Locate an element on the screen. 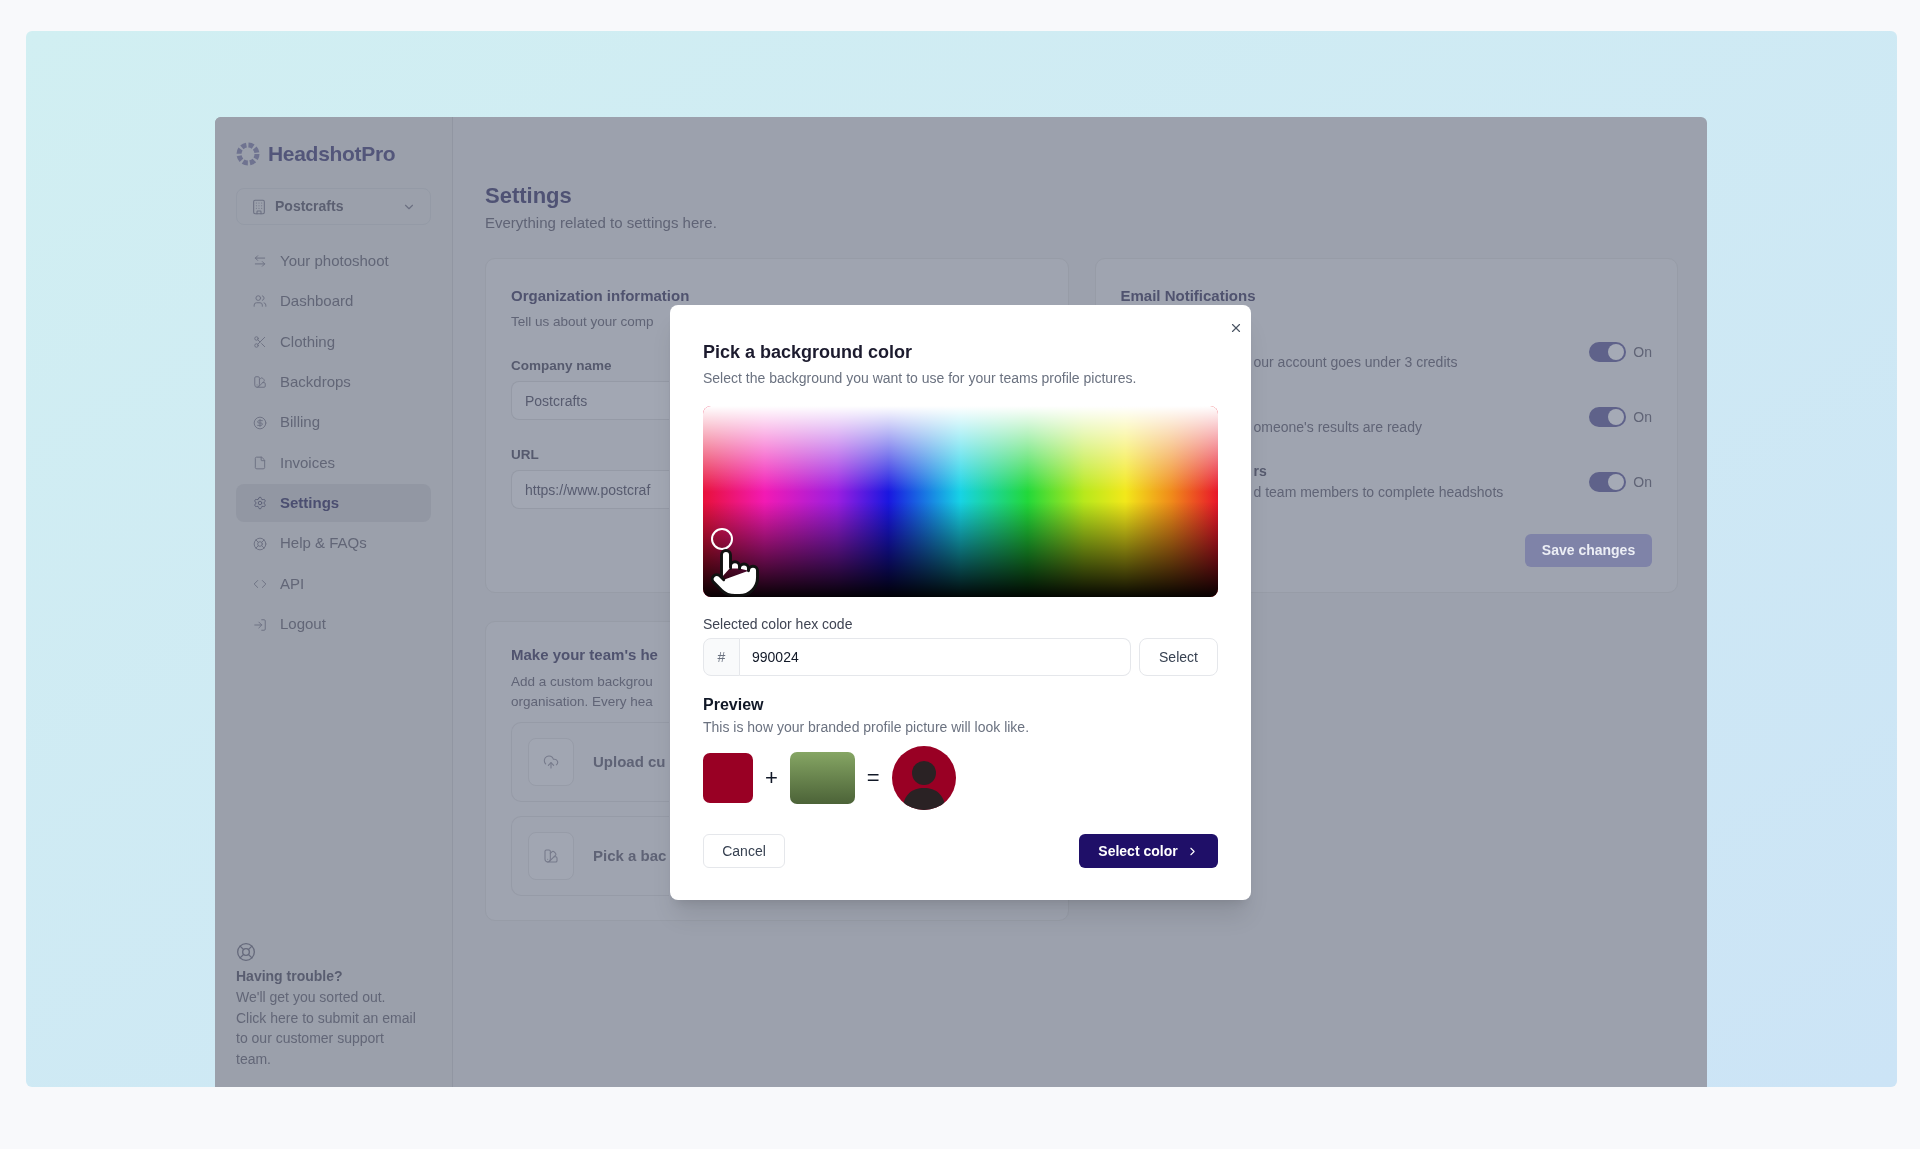  notification-description: omeone's results are ready is located at coordinates (1337, 427).